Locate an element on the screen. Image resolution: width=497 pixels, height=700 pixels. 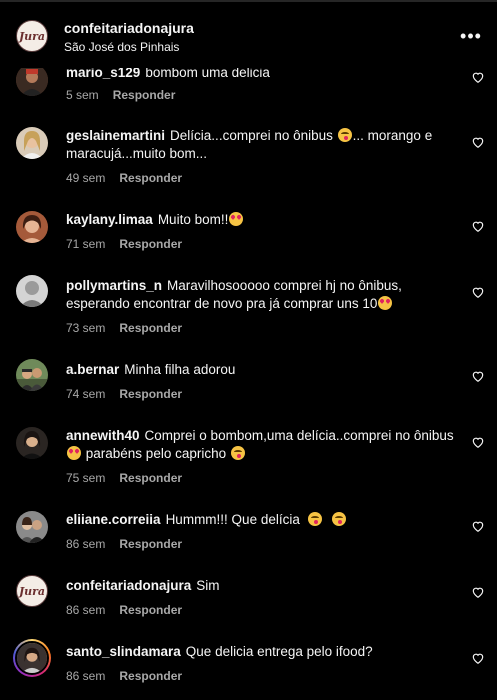
comment-text: confeitariadonajura Sim is located at coordinates (261, 586).